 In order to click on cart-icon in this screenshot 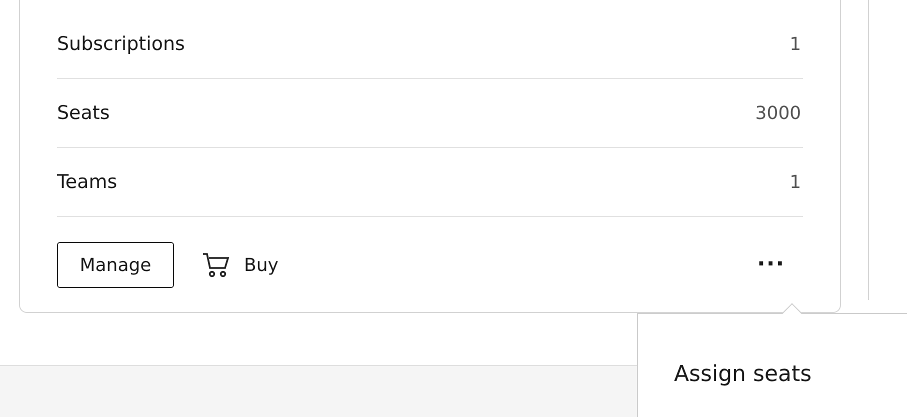, I will do `click(216, 265)`.